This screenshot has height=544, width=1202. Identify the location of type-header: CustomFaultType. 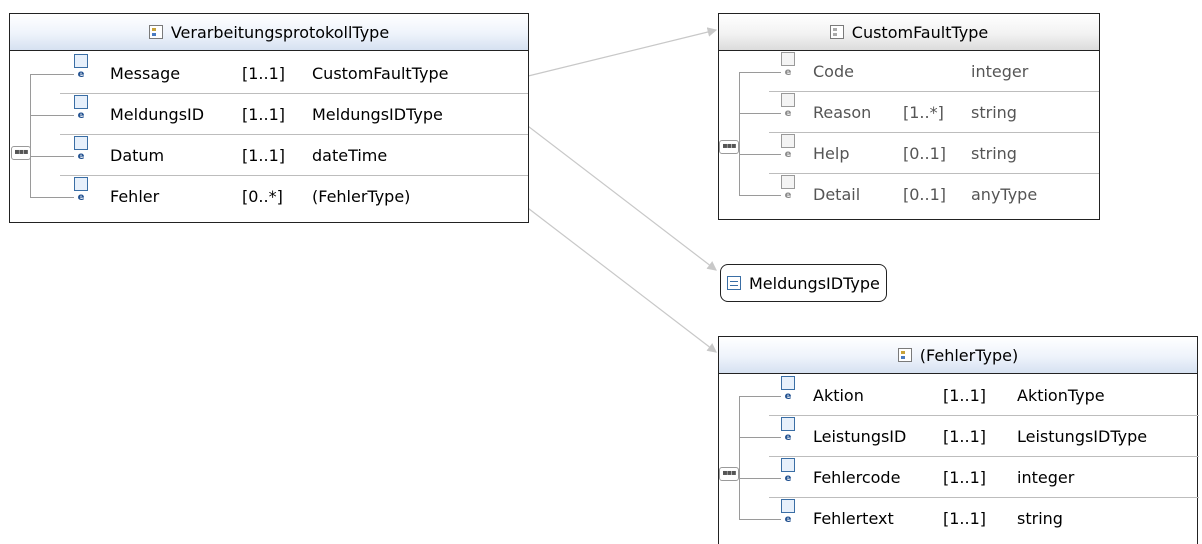
(909, 32).